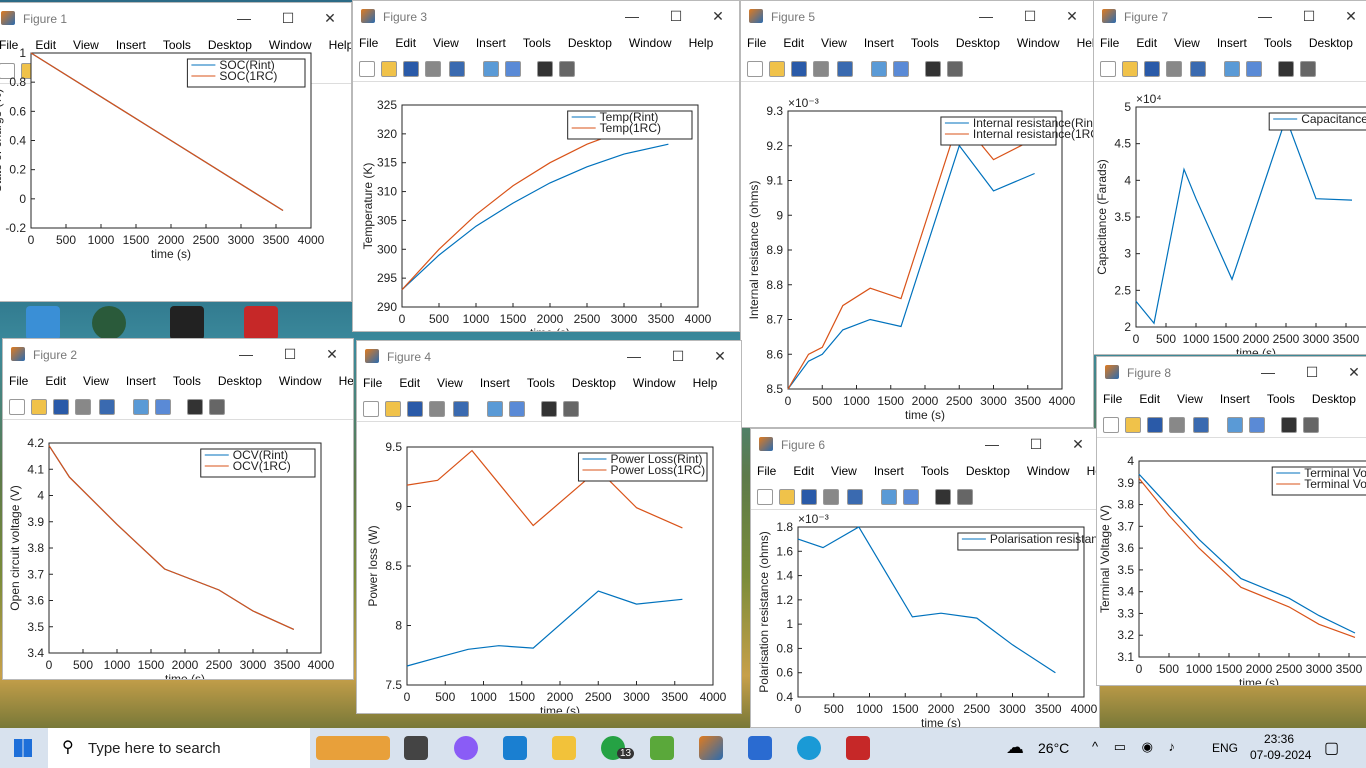 The image size is (1366, 768). I want to click on x-tick-label: 1000, so click(1196, 339).